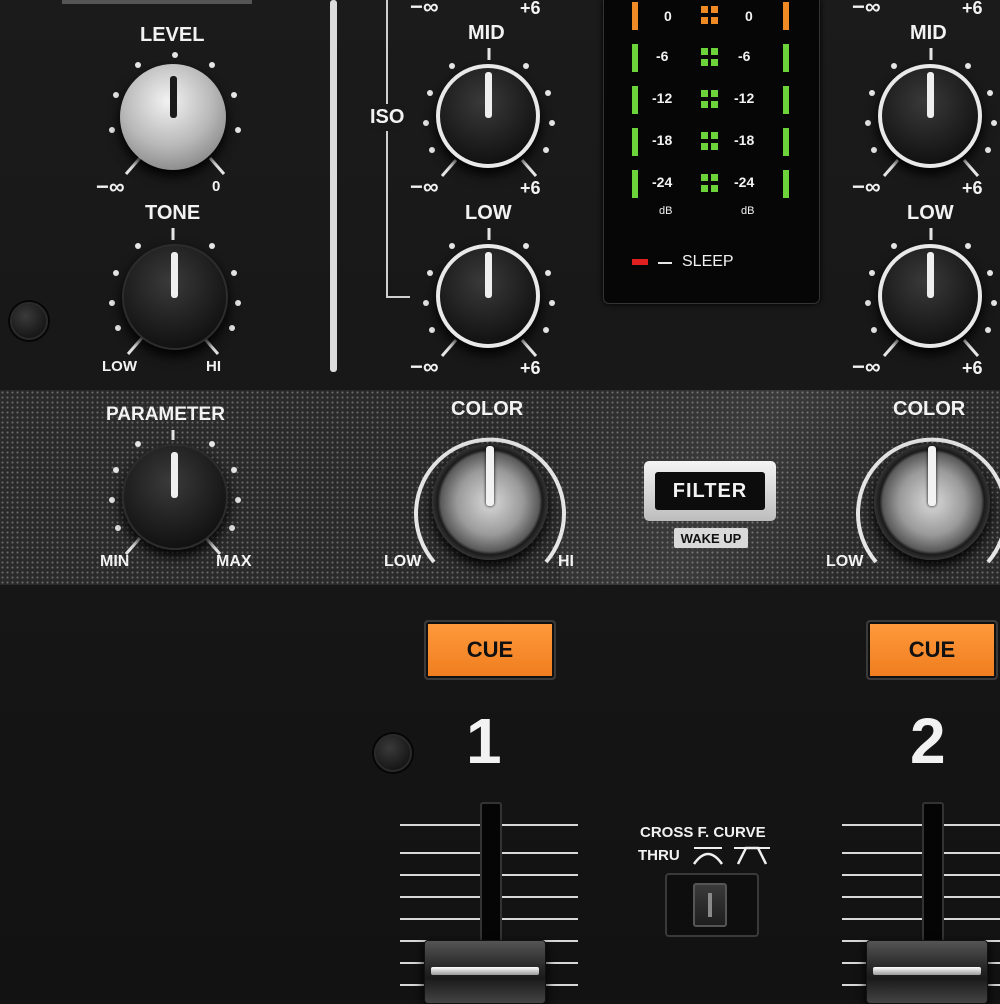 Image resolution: width=1000 pixels, height=1004 pixels. Describe the element at coordinates (711, 538) in the screenshot. I see `wake-up-label: WAKE UP` at that location.